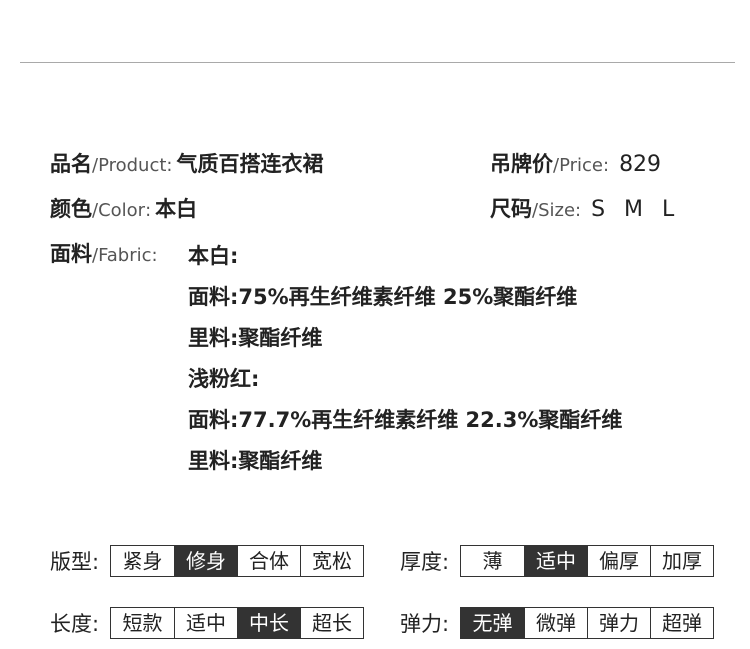  I want to click on product-name-row: 品名 /Product : 气质百搭连衣裙, so click(187, 163).